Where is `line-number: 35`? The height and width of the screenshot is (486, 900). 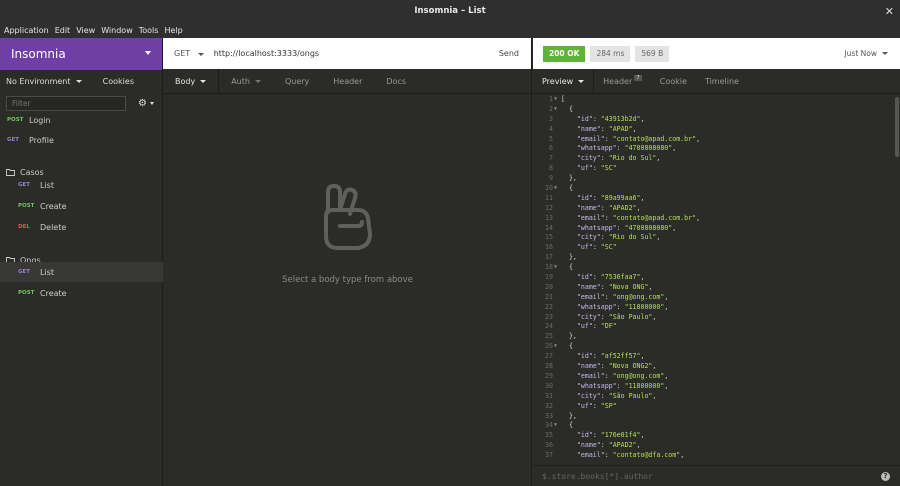
line-number: 35 is located at coordinates (549, 435).